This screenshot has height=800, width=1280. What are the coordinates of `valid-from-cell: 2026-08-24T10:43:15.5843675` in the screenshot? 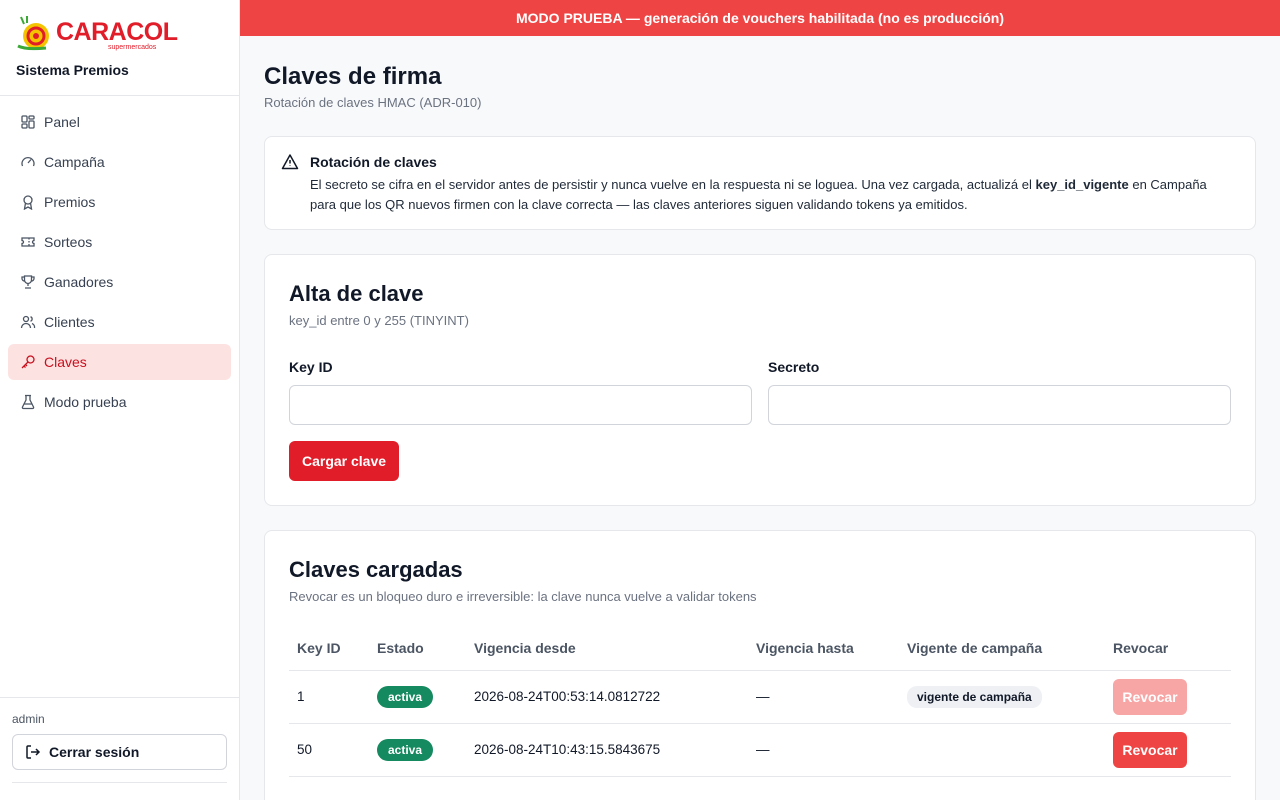 It's located at (607, 750).